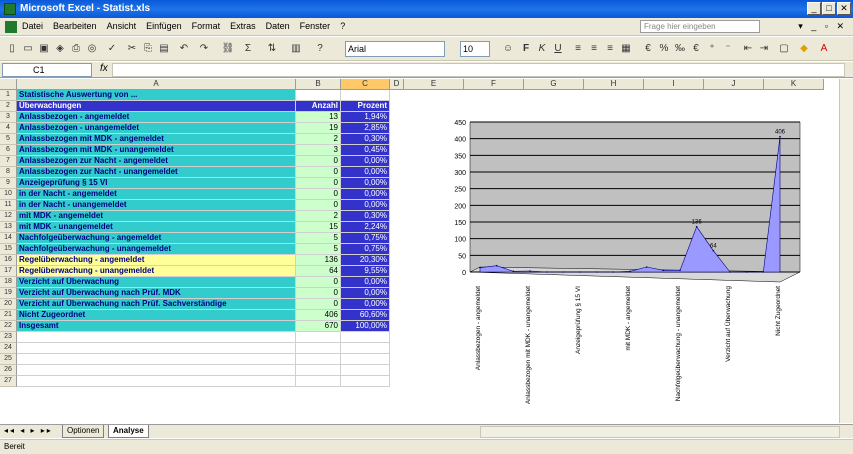  I want to click on menu-item: Fenster, so click(315, 26).